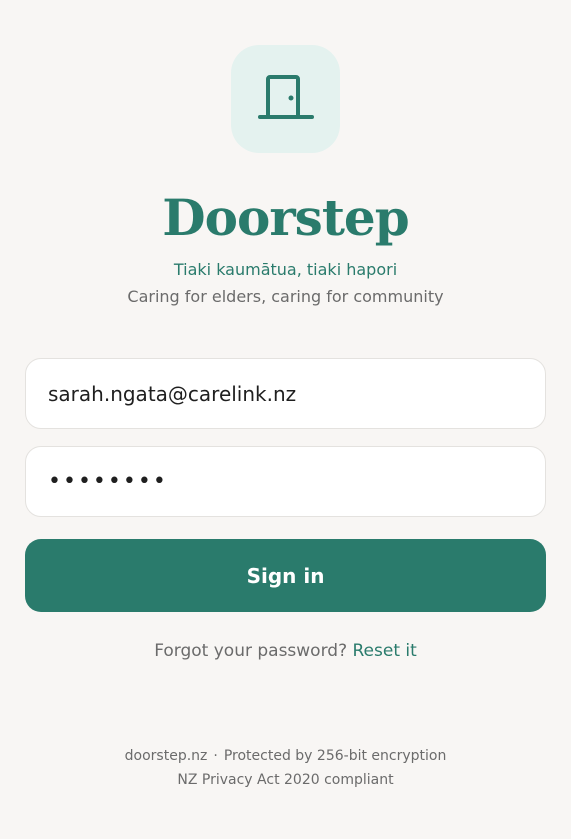  Describe the element at coordinates (285, 575) in the screenshot. I see `sign-in-button: Sign in` at that location.